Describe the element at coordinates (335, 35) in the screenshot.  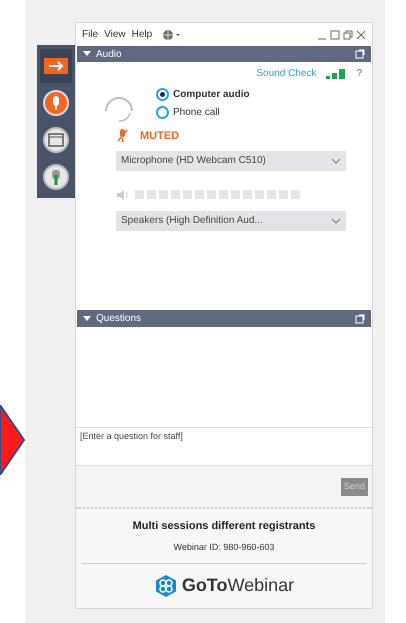
I see `maximize-icon` at that location.